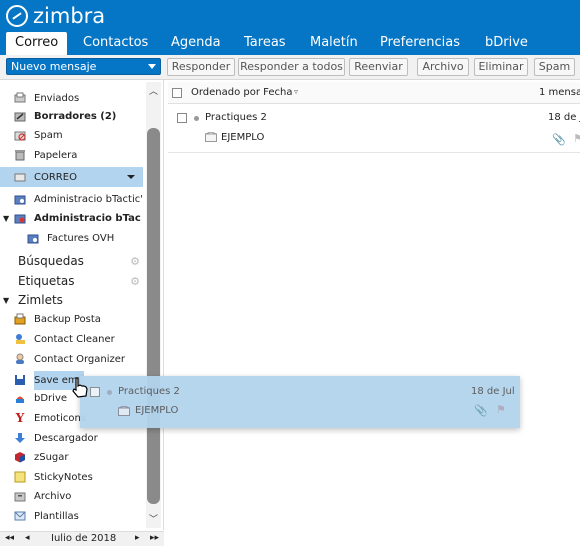  What do you see at coordinates (66, 438) in the screenshot?
I see `sidebar-item-label: Descargador` at bounding box center [66, 438].